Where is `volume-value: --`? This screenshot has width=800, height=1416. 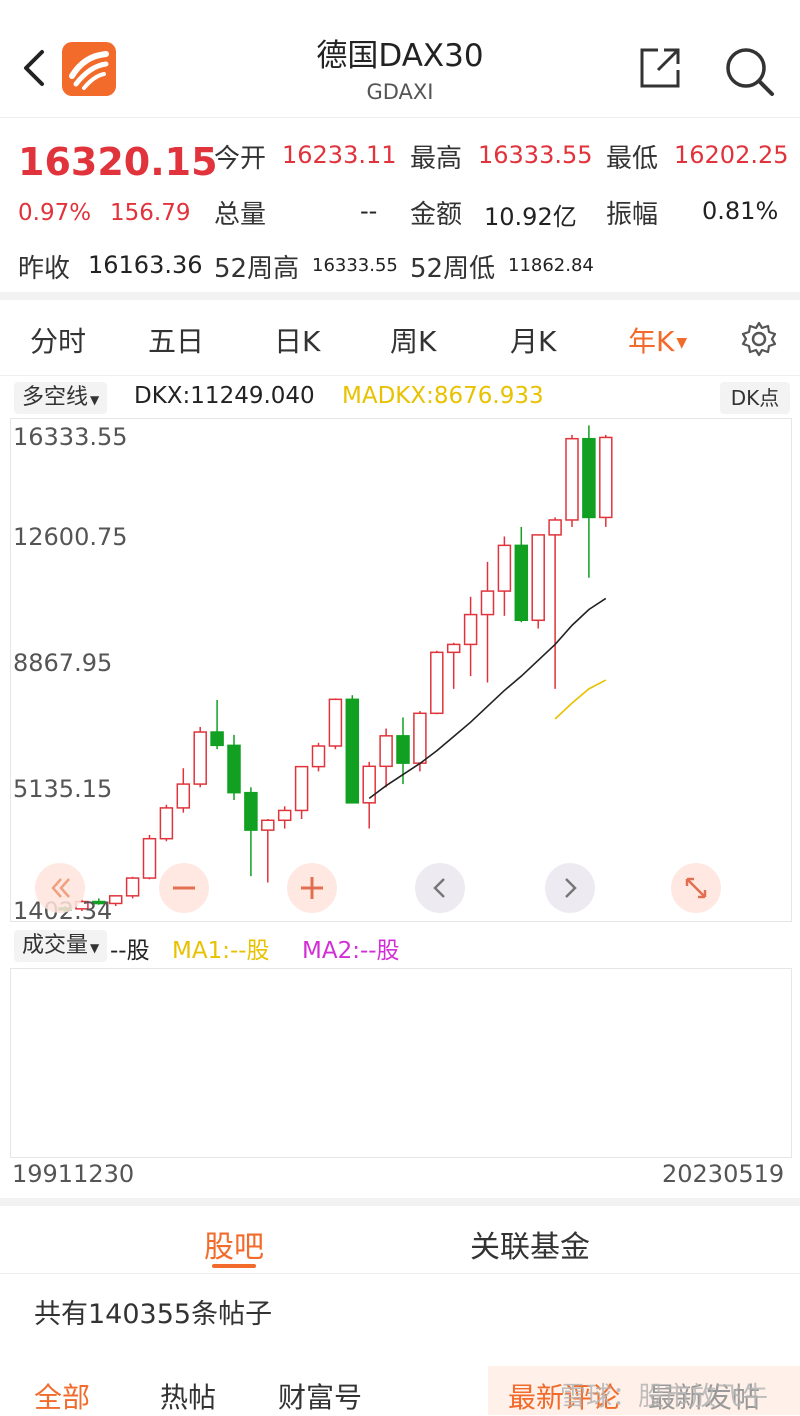 volume-value: -- is located at coordinates (369, 211).